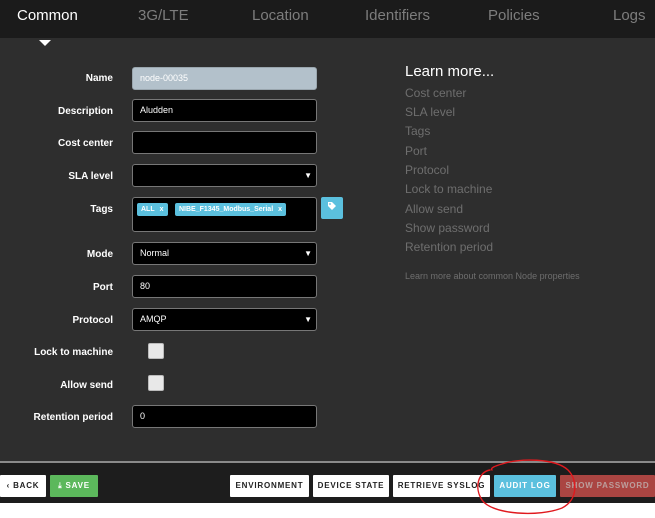  I want to click on show-password-button: SHOW PASSWORD, so click(607, 486).